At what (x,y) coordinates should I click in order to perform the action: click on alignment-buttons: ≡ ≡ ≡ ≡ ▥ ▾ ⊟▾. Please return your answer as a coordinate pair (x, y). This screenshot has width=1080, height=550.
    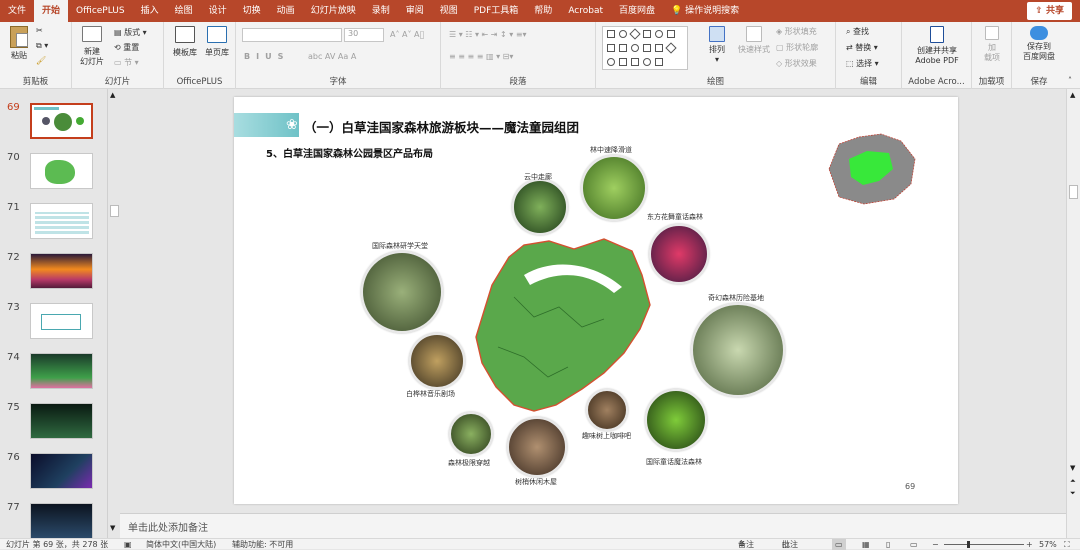
    Looking at the image, I should click on (481, 56).